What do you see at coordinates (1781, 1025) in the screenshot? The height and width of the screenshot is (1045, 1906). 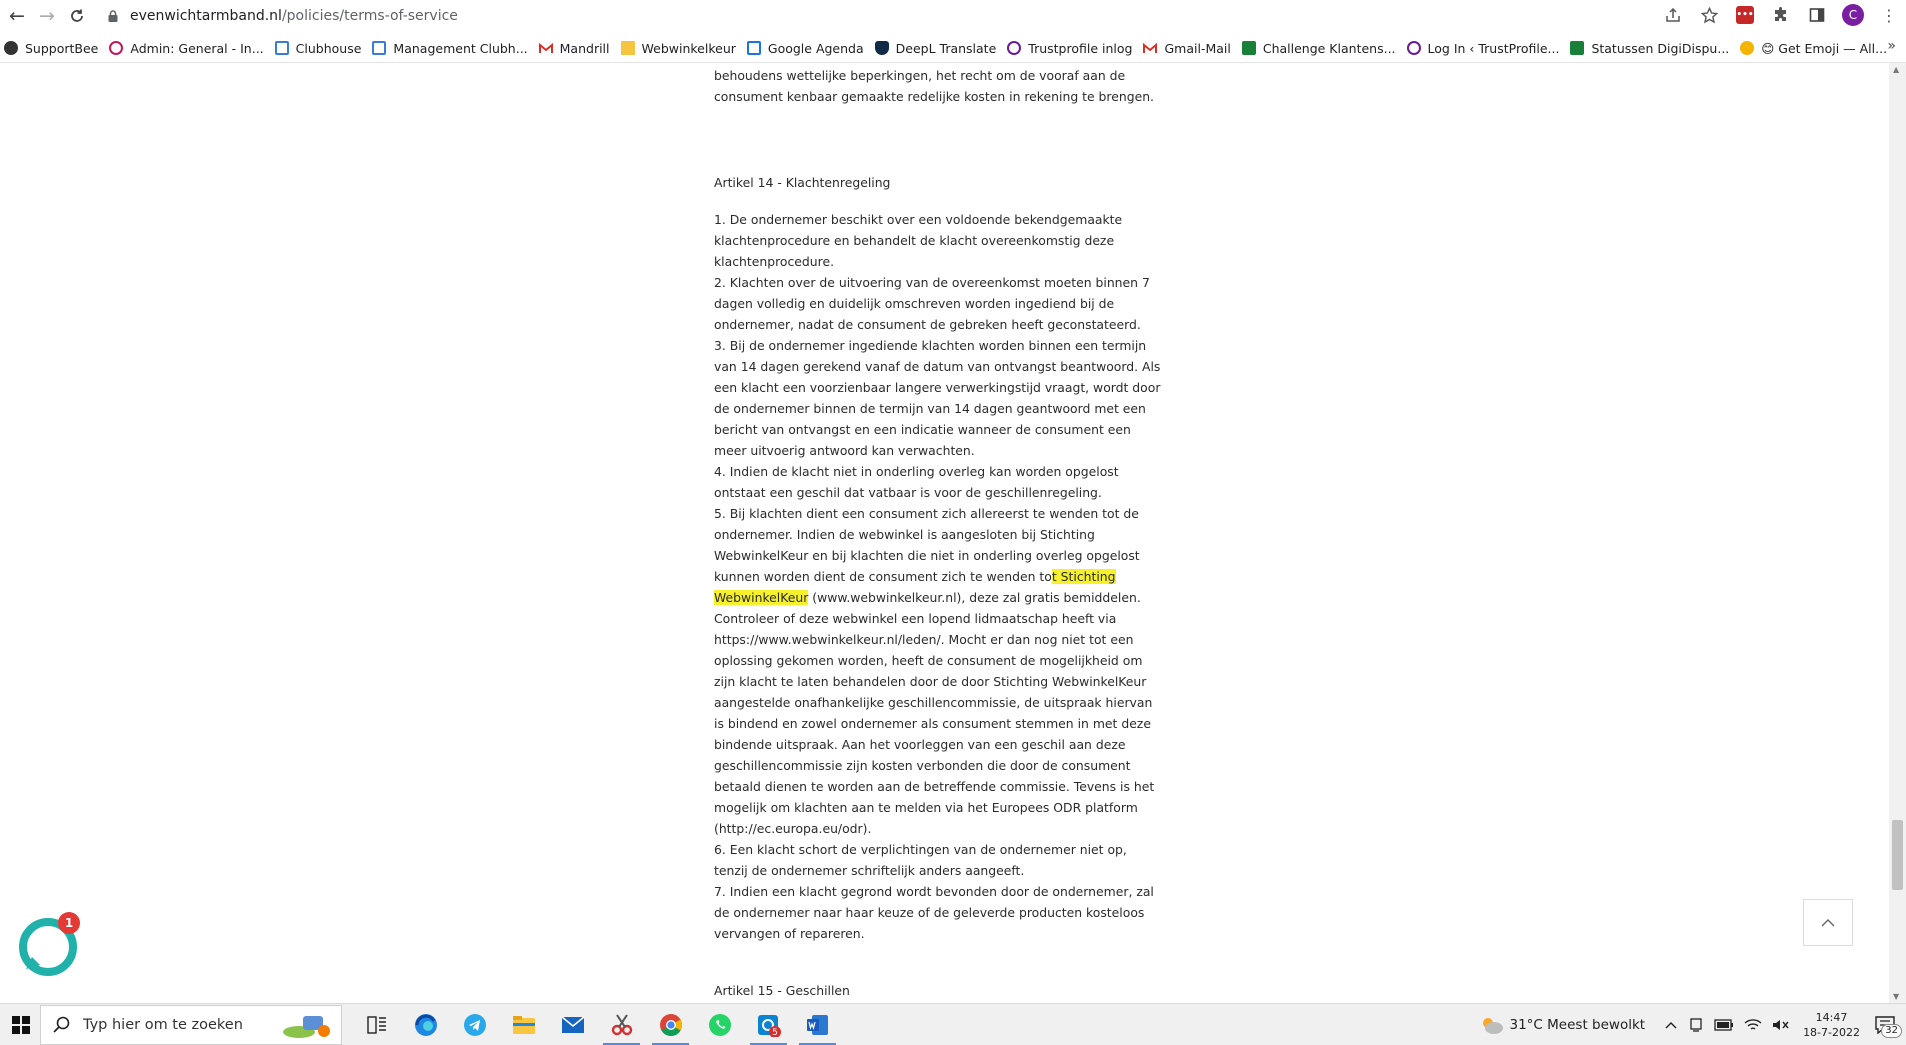 I see `volume-muted-icon` at bounding box center [1781, 1025].